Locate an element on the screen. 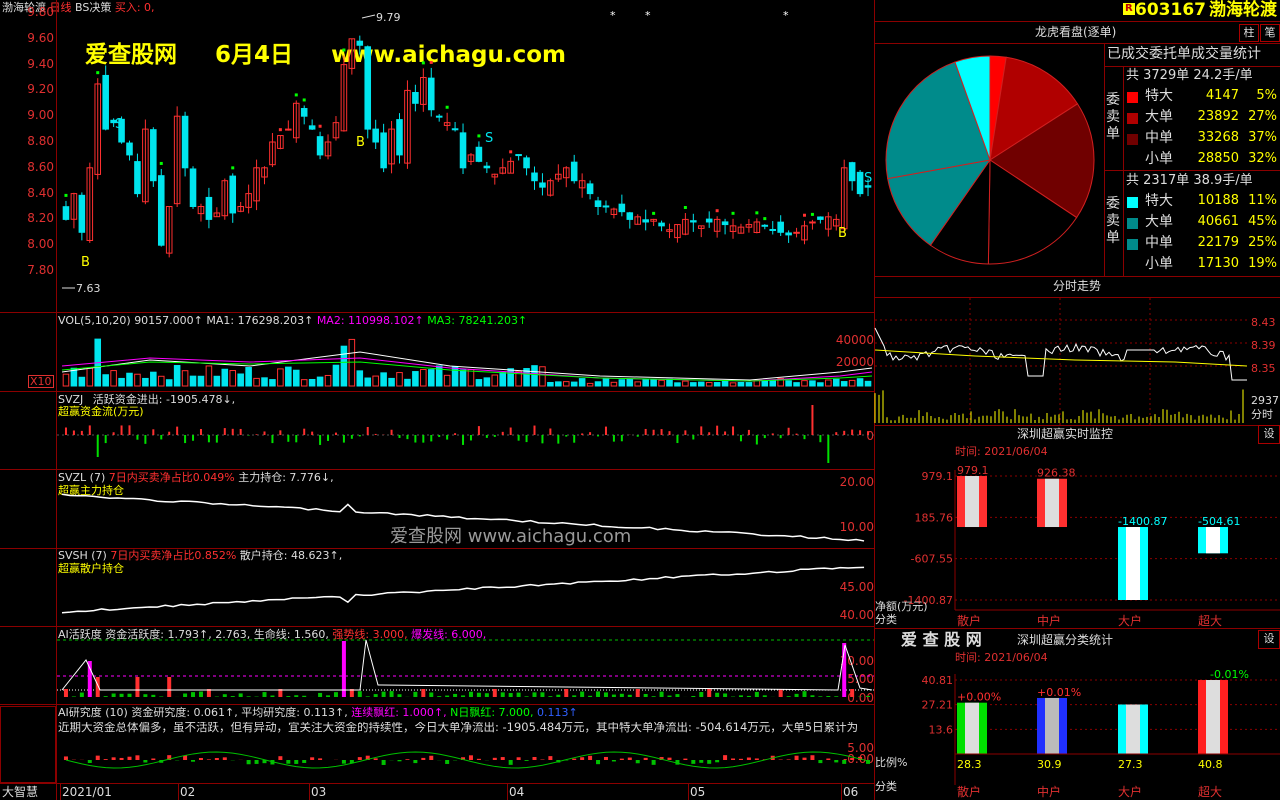 This screenshot has height=800, width=1280. row-percent: 32% is located at coordinates (1262, 158).